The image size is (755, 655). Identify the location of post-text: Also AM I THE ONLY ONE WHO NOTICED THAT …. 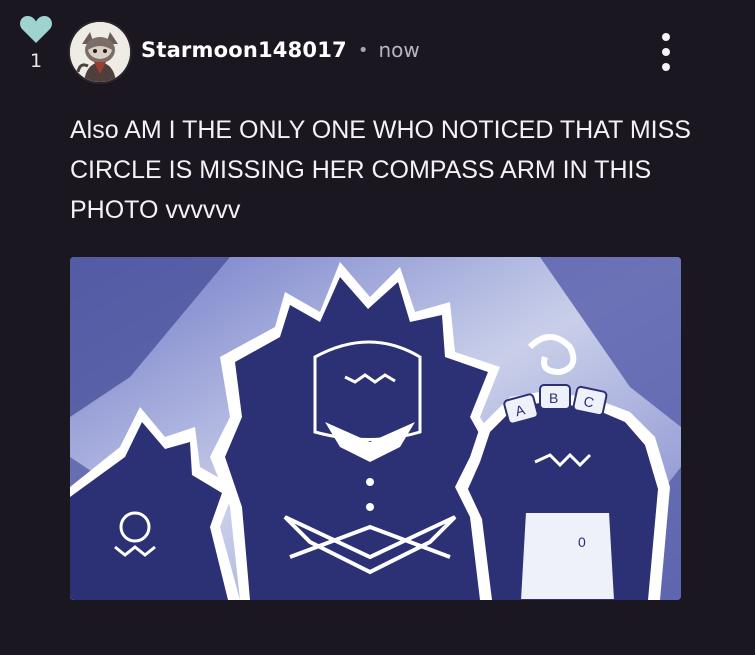
(380, 170).